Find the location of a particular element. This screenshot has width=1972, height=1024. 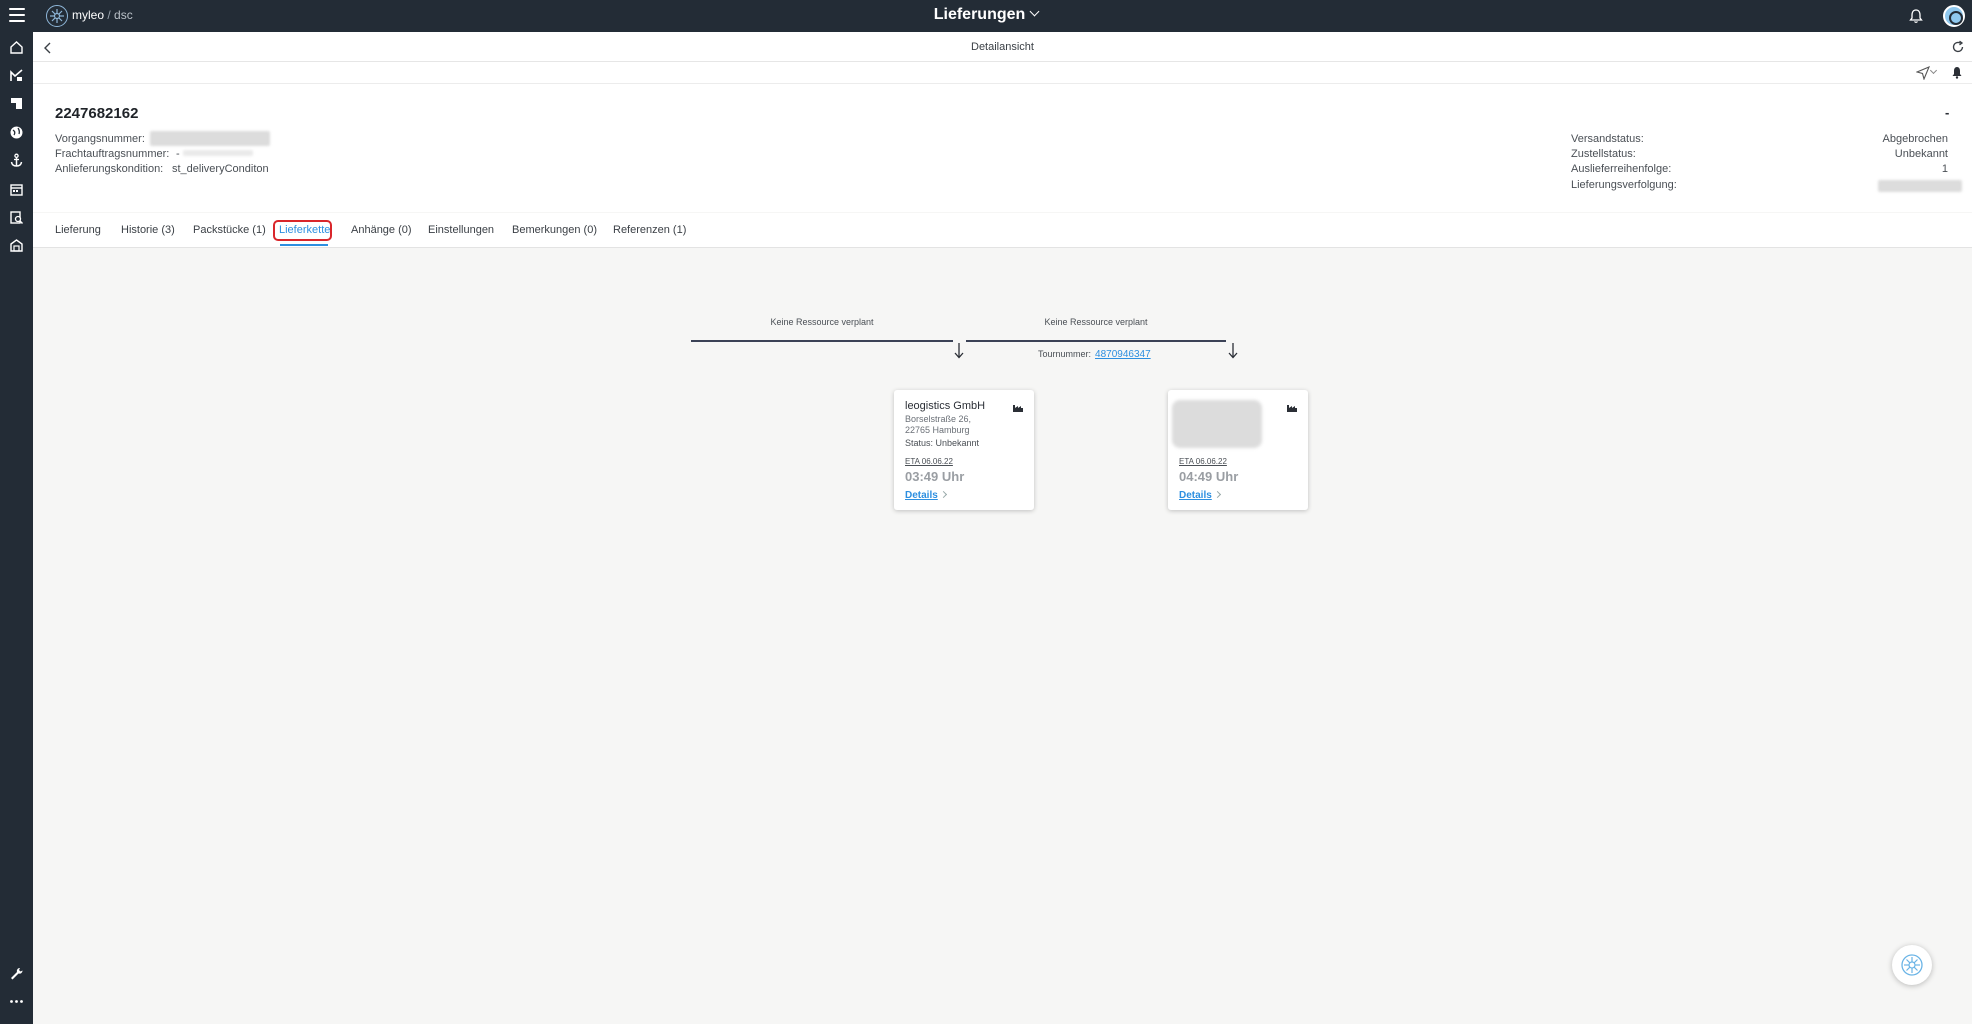

tab-lieferung: Lieferung is located at coordinates (78, 230).